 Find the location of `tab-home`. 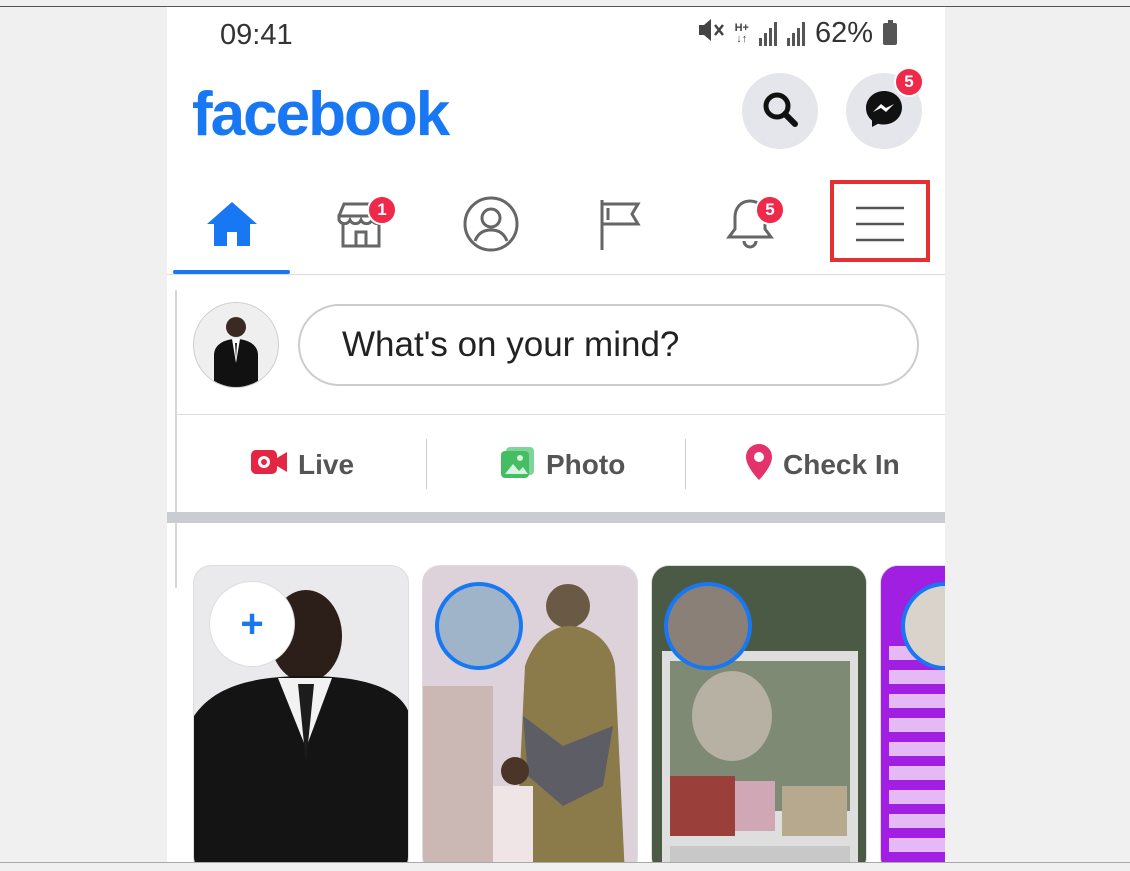

tab-home is located at coordinates (232, 226).